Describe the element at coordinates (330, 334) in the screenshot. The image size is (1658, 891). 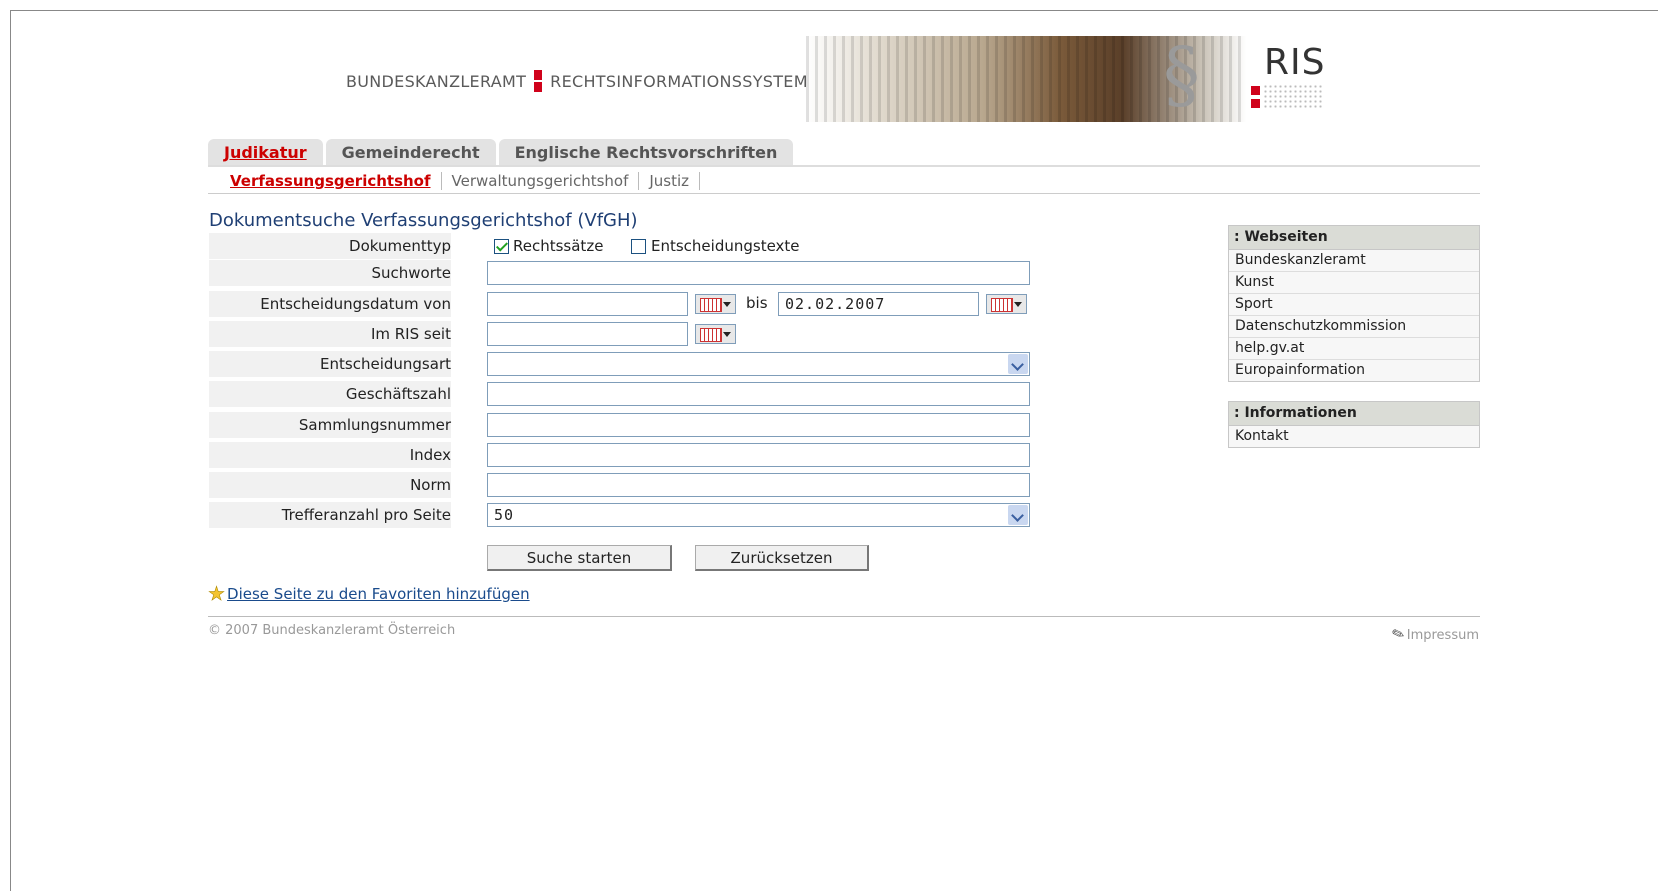
I see `label-ris-seit: Im RIS seit` at that location.